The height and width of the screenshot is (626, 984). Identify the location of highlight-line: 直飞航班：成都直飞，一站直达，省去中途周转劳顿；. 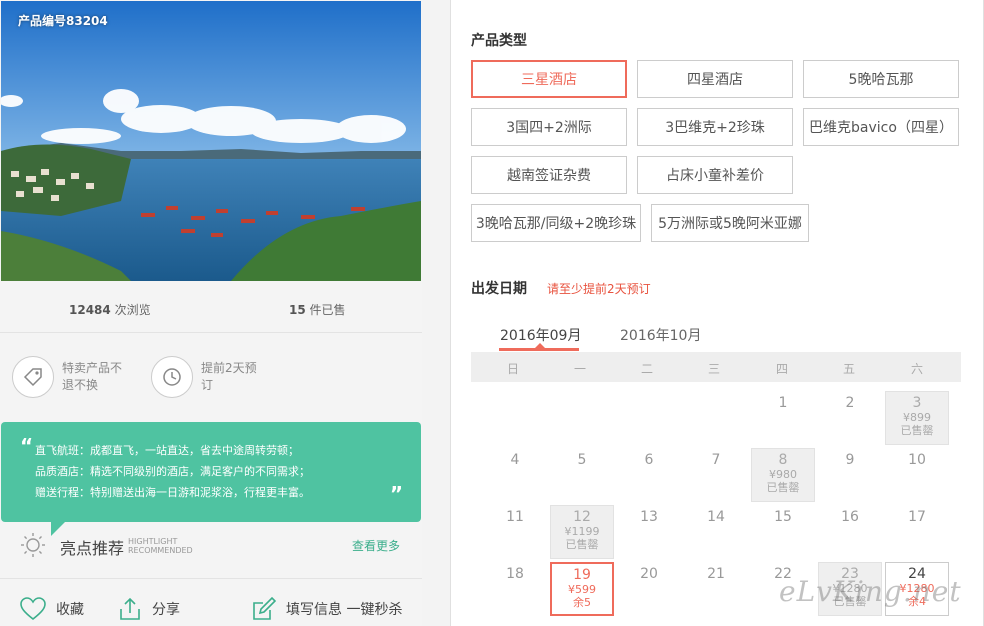
(167, 450).